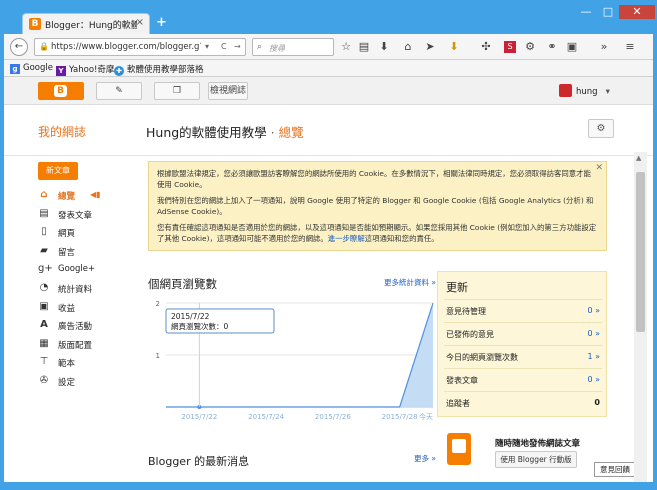 The height and width of the screenshot is (490, 657). What do you see at coordinates (454, 47) in the screenshot?
I see `addon-download-icon: ⬇` at bounding box center [454, 47].